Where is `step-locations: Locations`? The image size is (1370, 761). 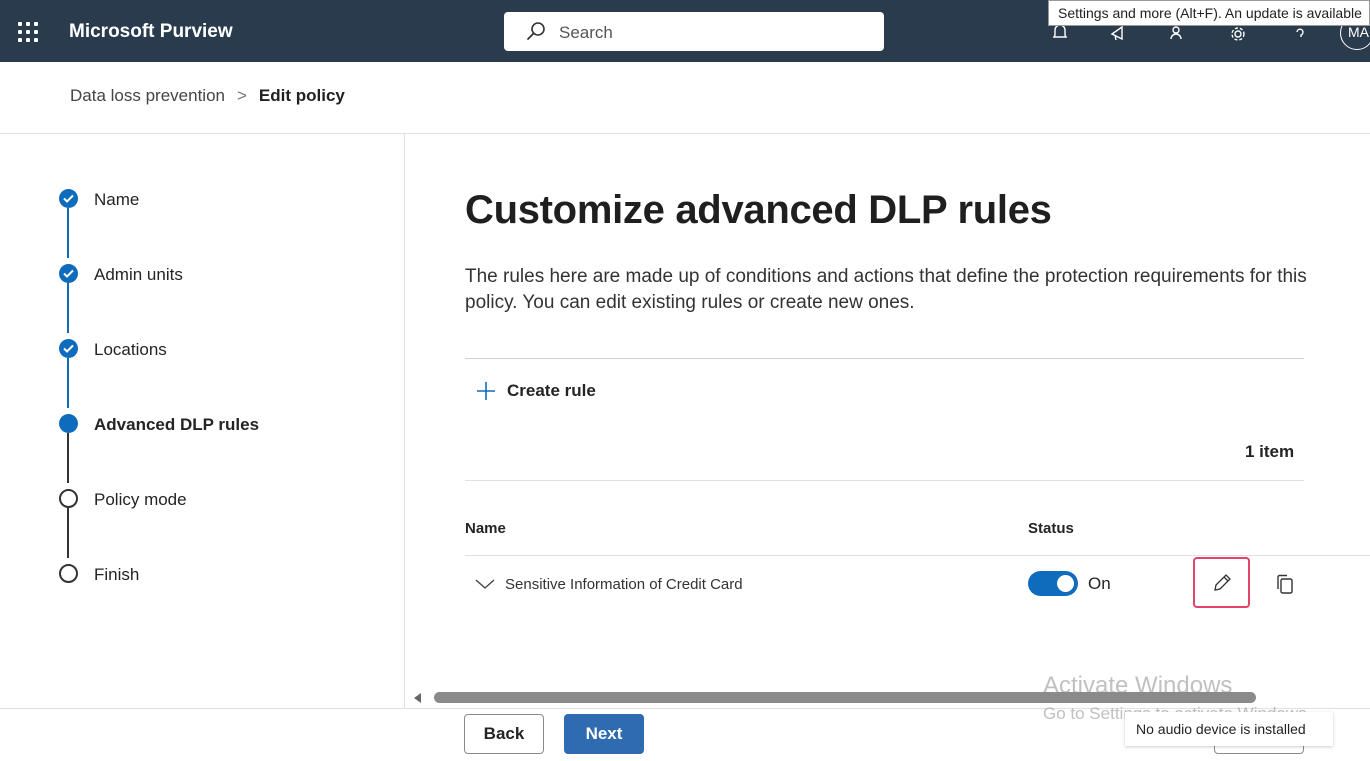 step-locations: Locations is located at coordinates (130, 350).